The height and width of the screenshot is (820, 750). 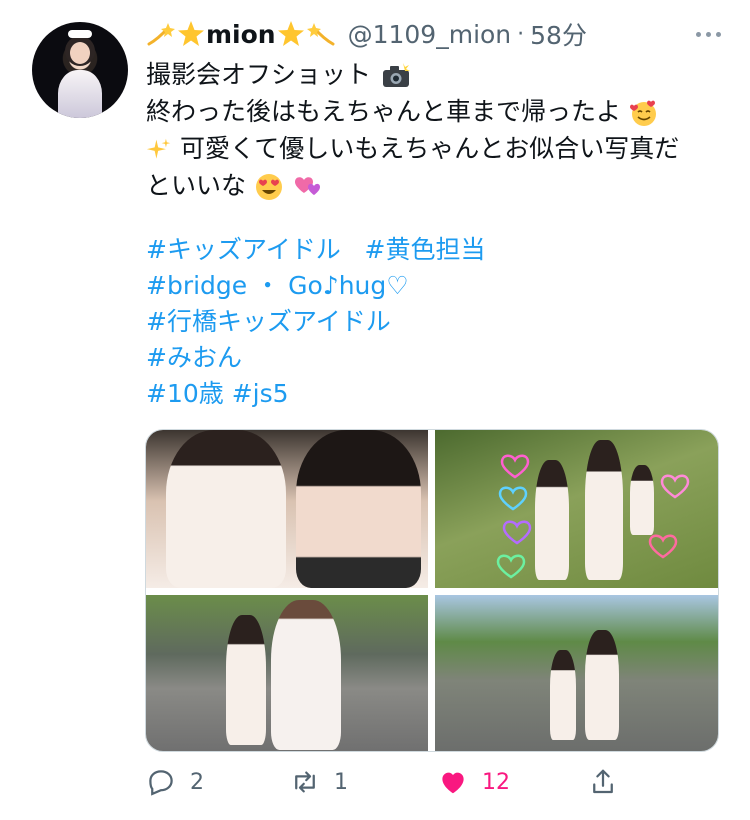 What do you see at coordinates (642, 113) in the screenshot?
I see `smiling-face-with-hearts-icon` at bounding box center [642, 113].